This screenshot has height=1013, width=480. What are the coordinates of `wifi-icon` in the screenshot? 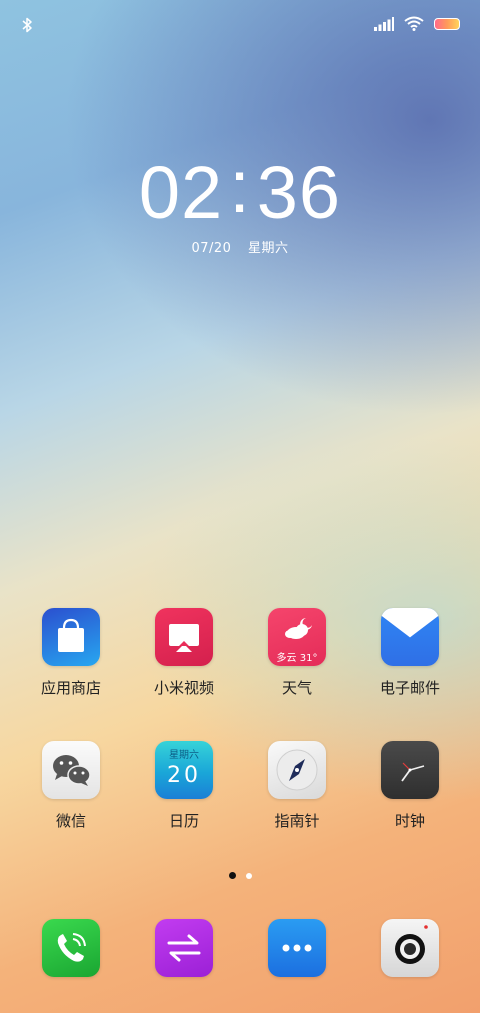 It's located at (414, 23).